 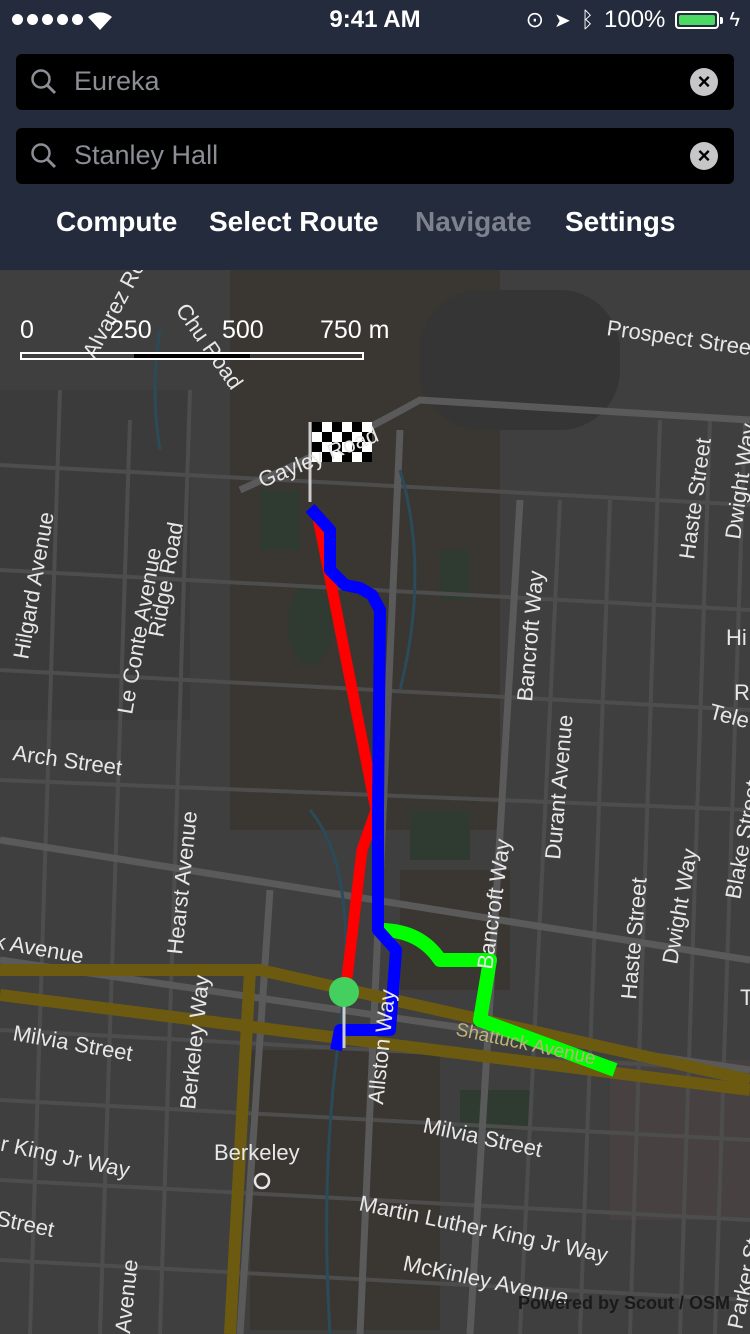 I want to click on street-label: Dwight Way, so click(x=735, y=481).